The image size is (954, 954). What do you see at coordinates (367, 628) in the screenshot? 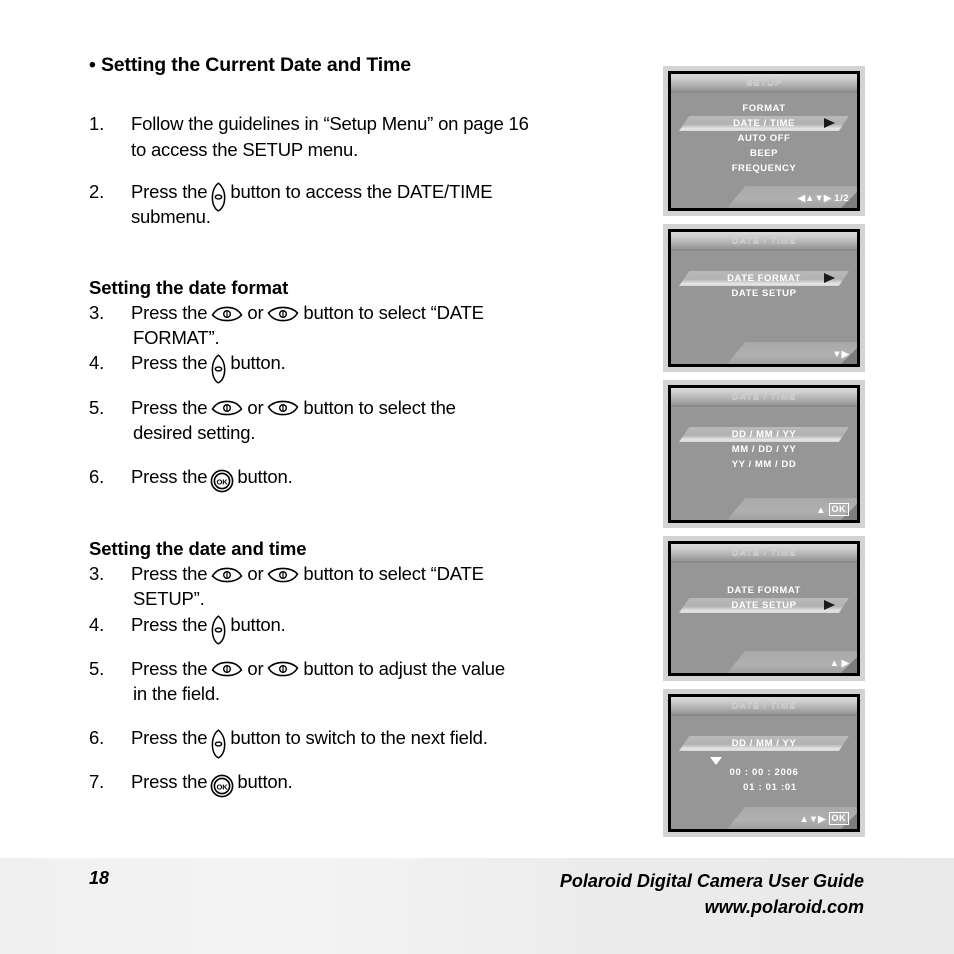
I see `datetime-step-4: 4. Press the button.` at bounding box center [367, 628].